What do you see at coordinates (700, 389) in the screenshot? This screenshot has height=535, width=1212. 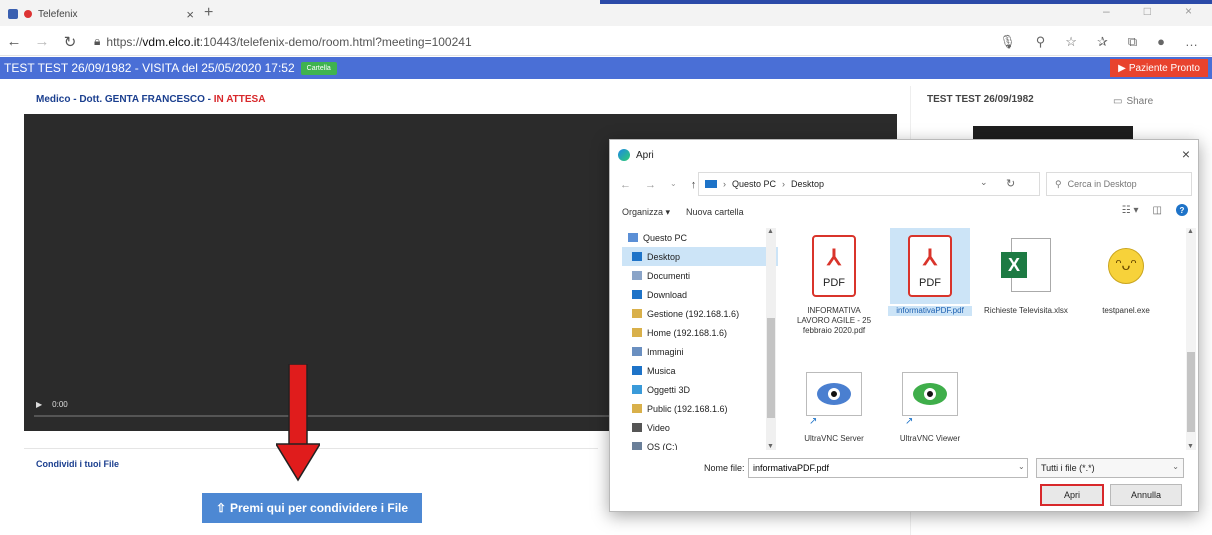 I see `nav-item-oggetti-3d: Oggetti 3D` at bounding box center [700, 389].